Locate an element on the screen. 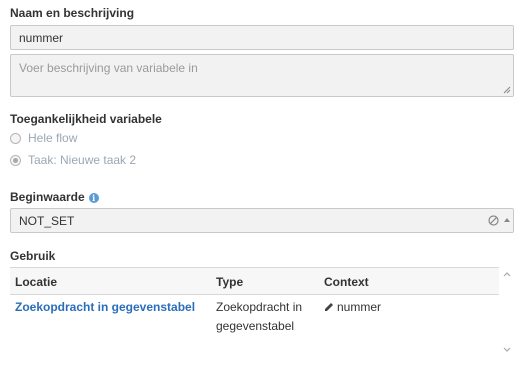  initial-value-select: NOT_SET is located at coordinates (262, 220).